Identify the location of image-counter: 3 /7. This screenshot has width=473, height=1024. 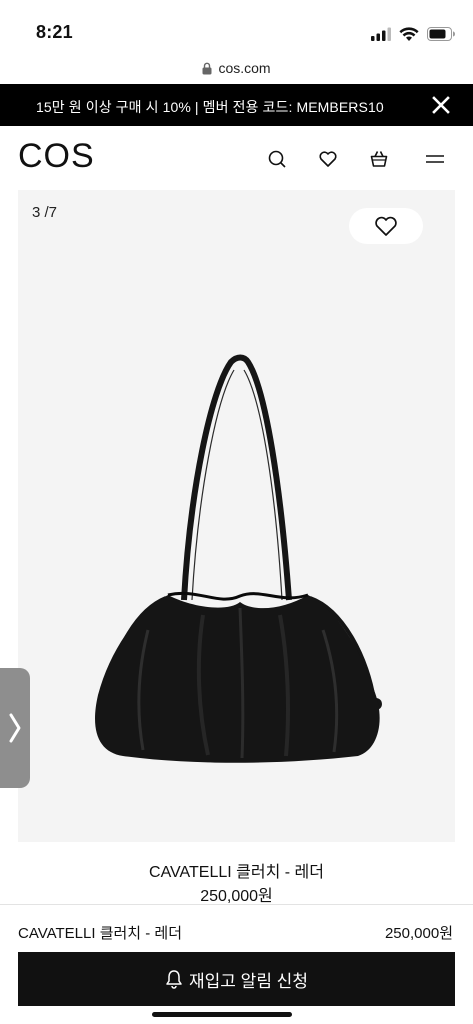
(45, 212).